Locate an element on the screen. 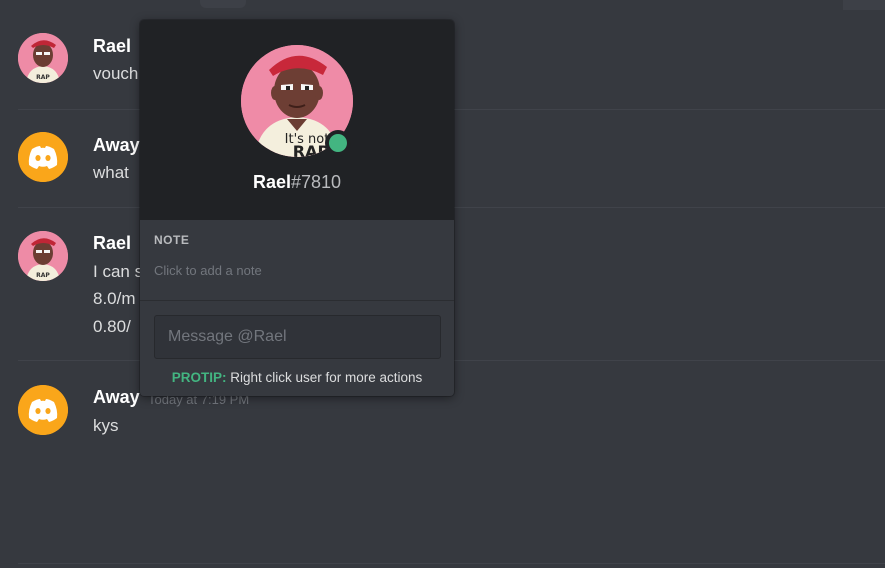 This screenshot has width=885, height=568. message-text: vouch is located at coordinates (116, 73).